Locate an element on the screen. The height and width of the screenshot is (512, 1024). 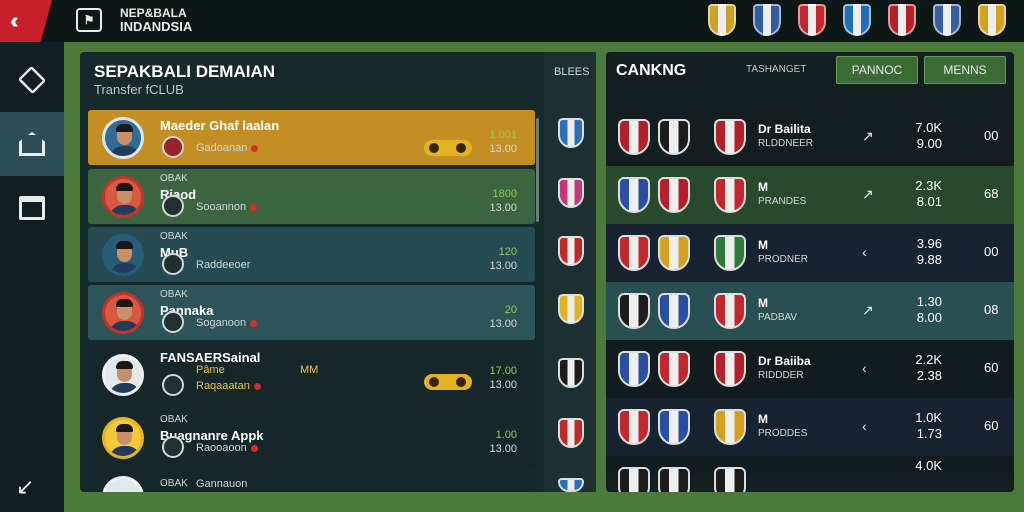
team-points: 08 is located at coordinates (991, 309).